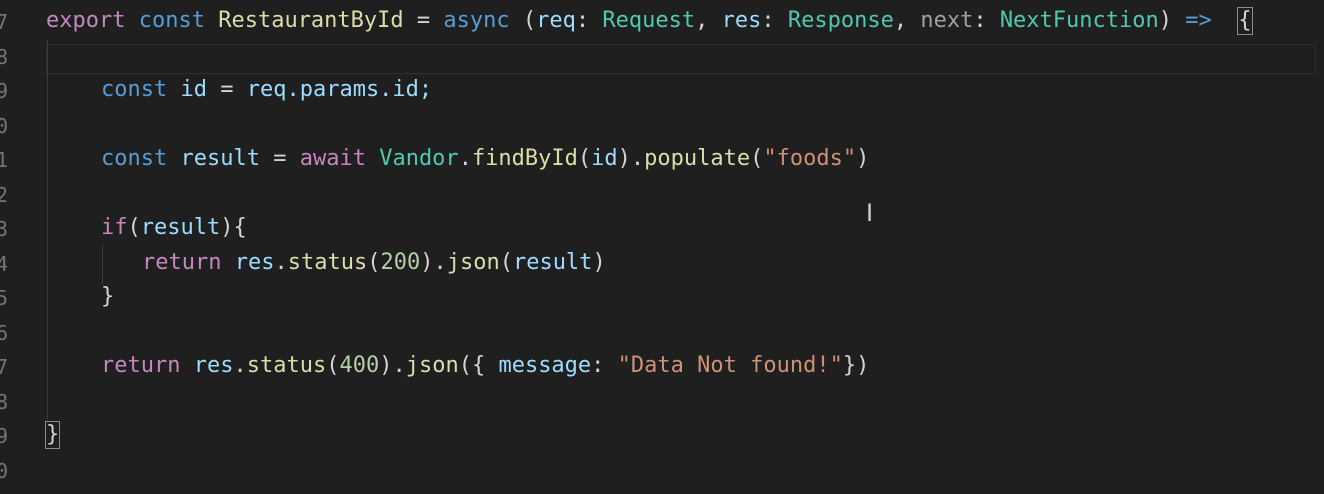 Image resolution: width=1324 pixels, height=494 pixels. I want to click on line-number: 4, so click(4, 264).